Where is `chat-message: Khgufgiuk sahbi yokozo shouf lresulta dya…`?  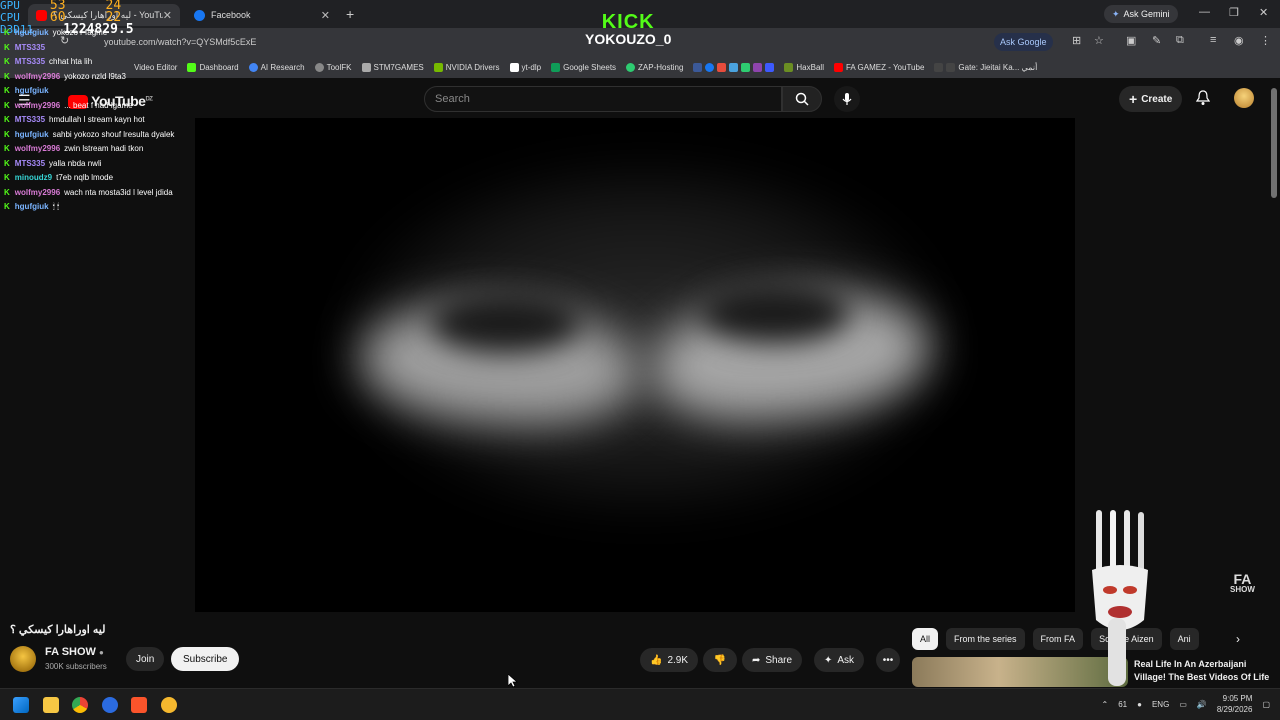
chat-message: Khgufgiuk sahbi yokozo shouf lresulta dya… is located at coordinates (89, 134).